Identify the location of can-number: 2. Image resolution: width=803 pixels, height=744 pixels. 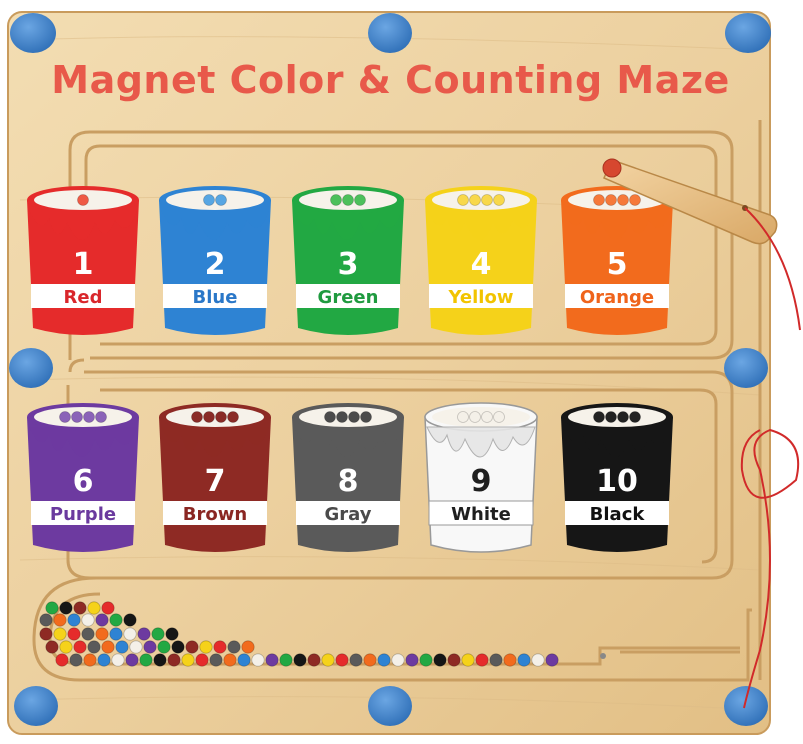
(215, 264).